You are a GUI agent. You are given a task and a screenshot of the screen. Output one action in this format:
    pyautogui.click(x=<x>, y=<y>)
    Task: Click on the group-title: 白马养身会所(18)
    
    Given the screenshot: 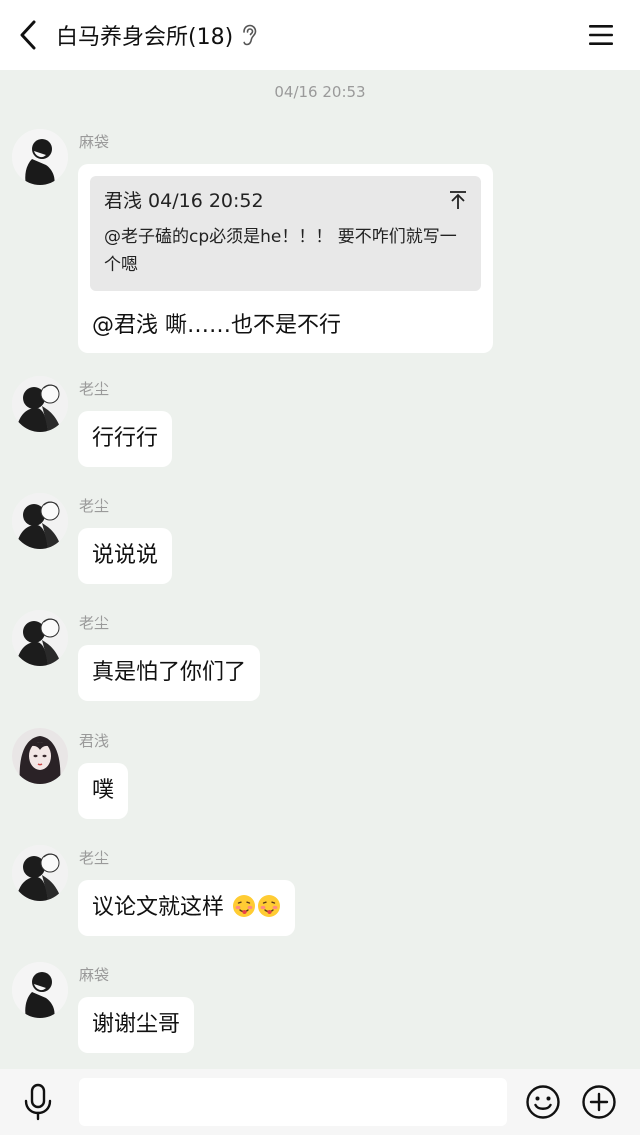 What is the action you would take?
    pyautogui.click(x=145, y=37)
    